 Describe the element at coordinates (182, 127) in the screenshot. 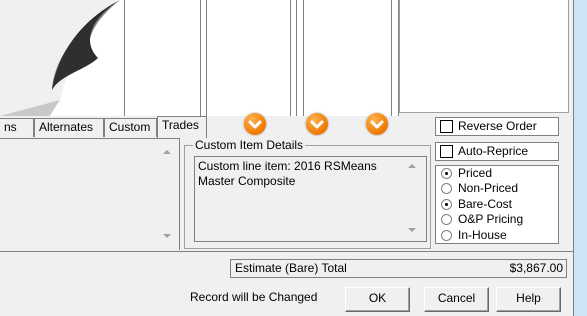

I see `tab-trades: Trades` at that location.